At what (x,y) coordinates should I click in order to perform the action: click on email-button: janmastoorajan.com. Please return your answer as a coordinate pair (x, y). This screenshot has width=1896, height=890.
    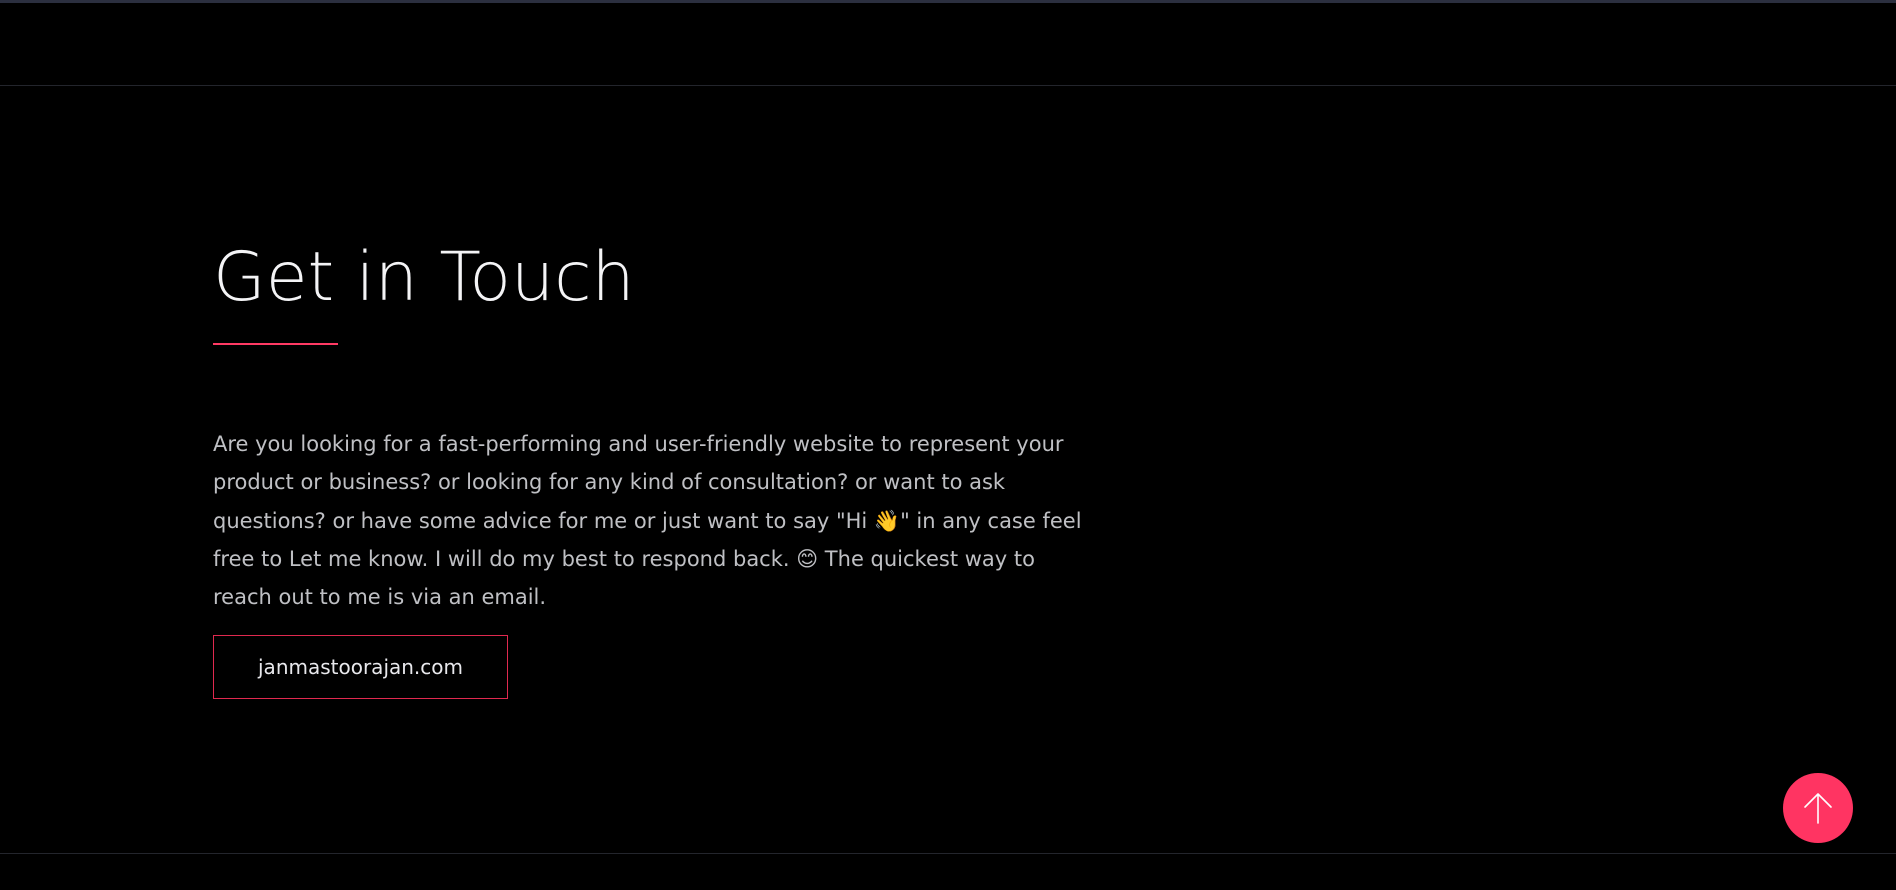
    Looking at the image, I should click on (360, 667).